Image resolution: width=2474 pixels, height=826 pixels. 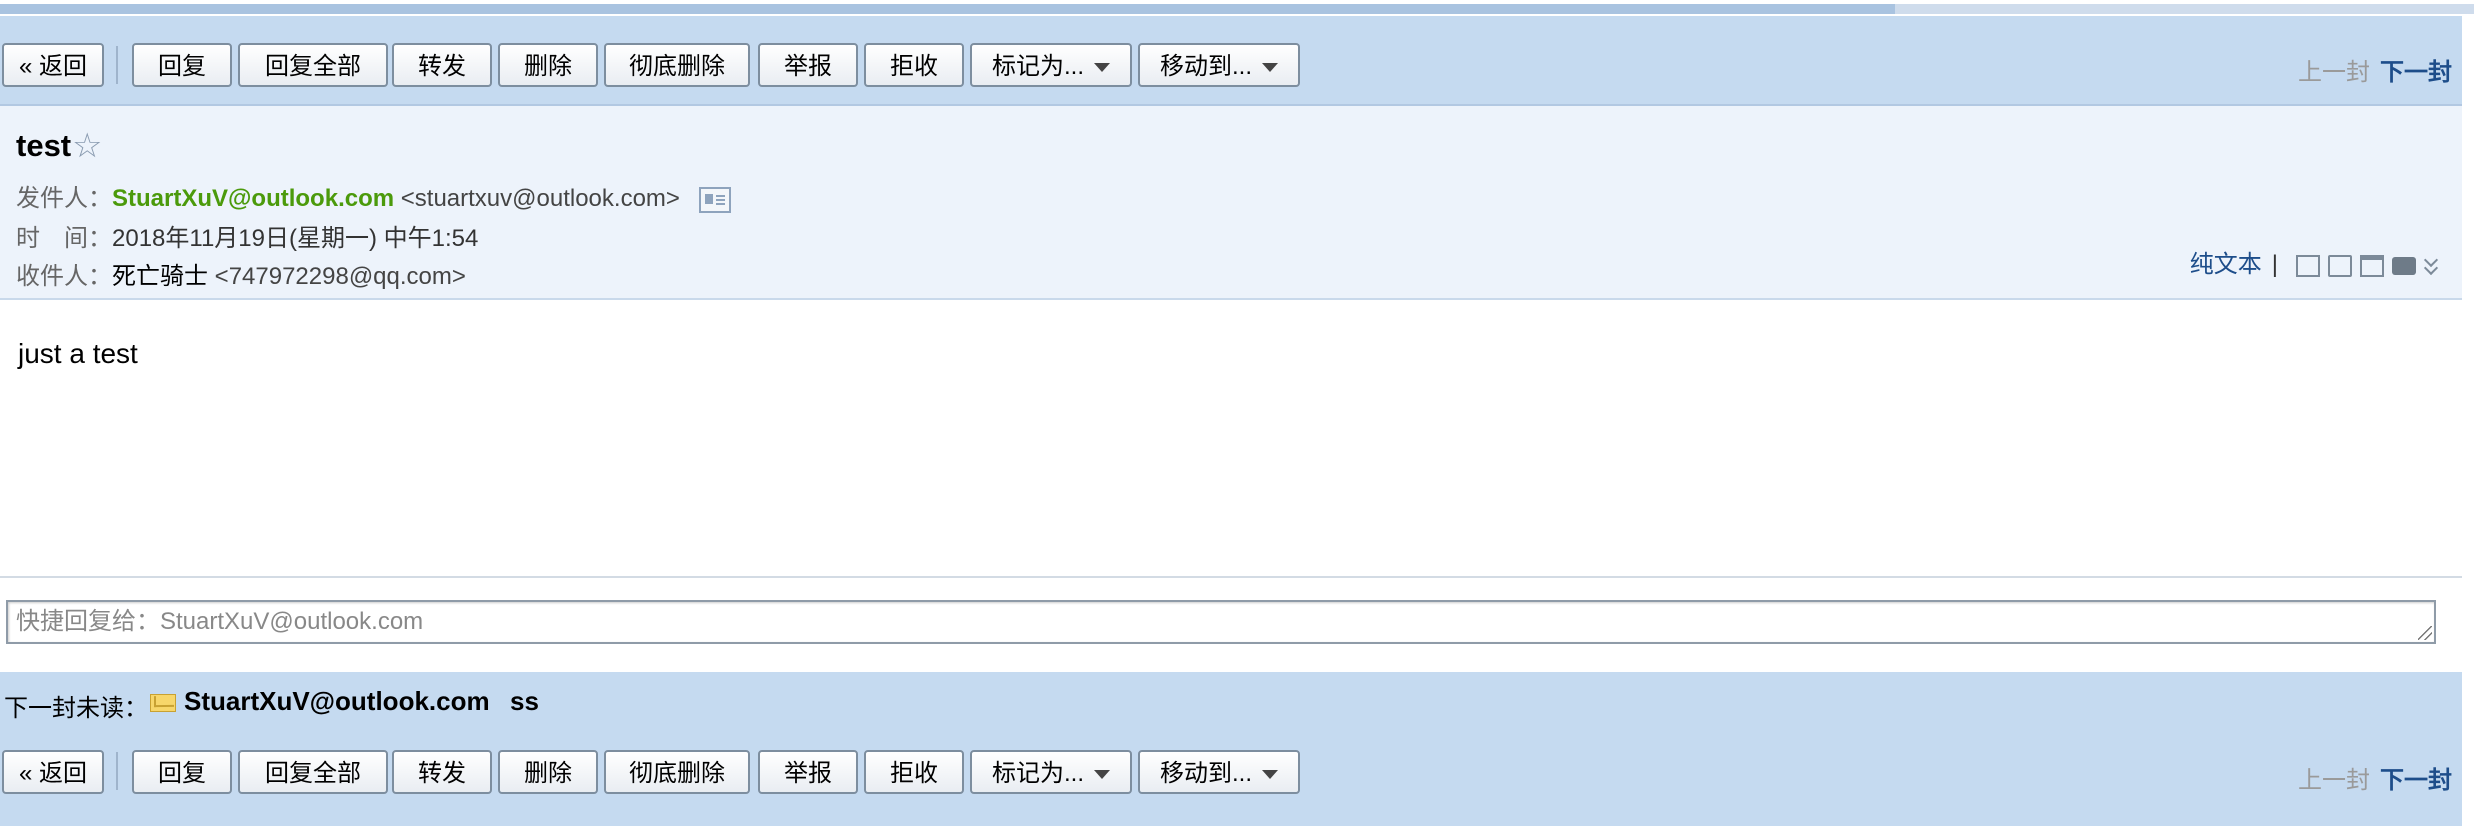 What do you see at coordinates (1231, 577) in the screenshot?
I see `body-divider` at bounding box center [1231, 577].